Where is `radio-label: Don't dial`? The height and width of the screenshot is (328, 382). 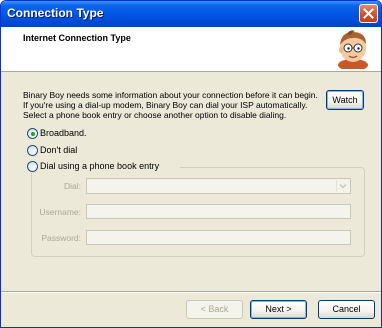
radio-label: Don't dial is located at coordinates (59, 150).